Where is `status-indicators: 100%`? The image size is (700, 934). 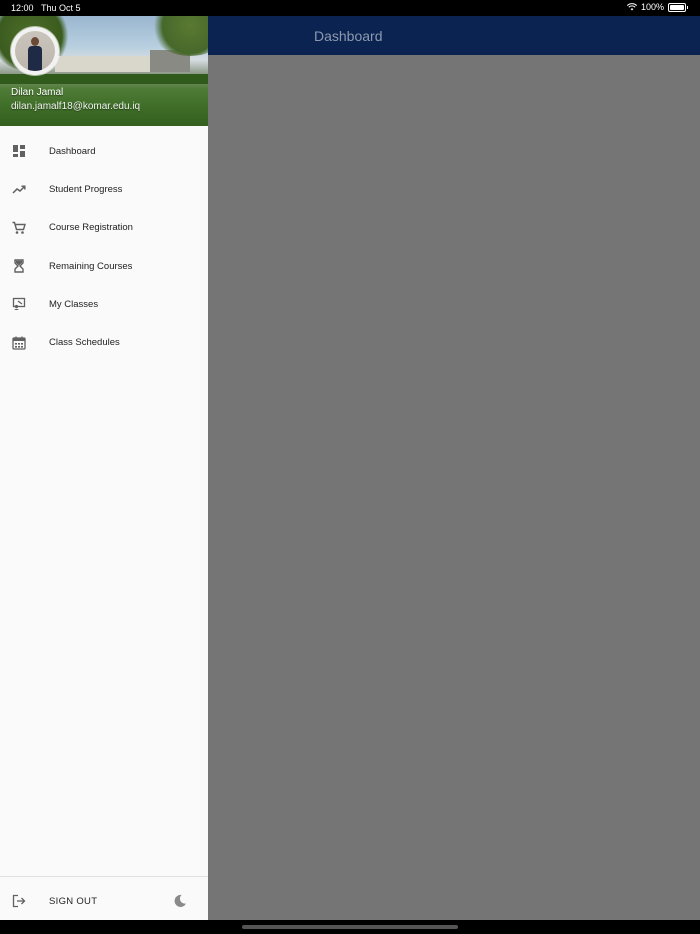 status-indicators: 100% is located at coordinates (657, 7).